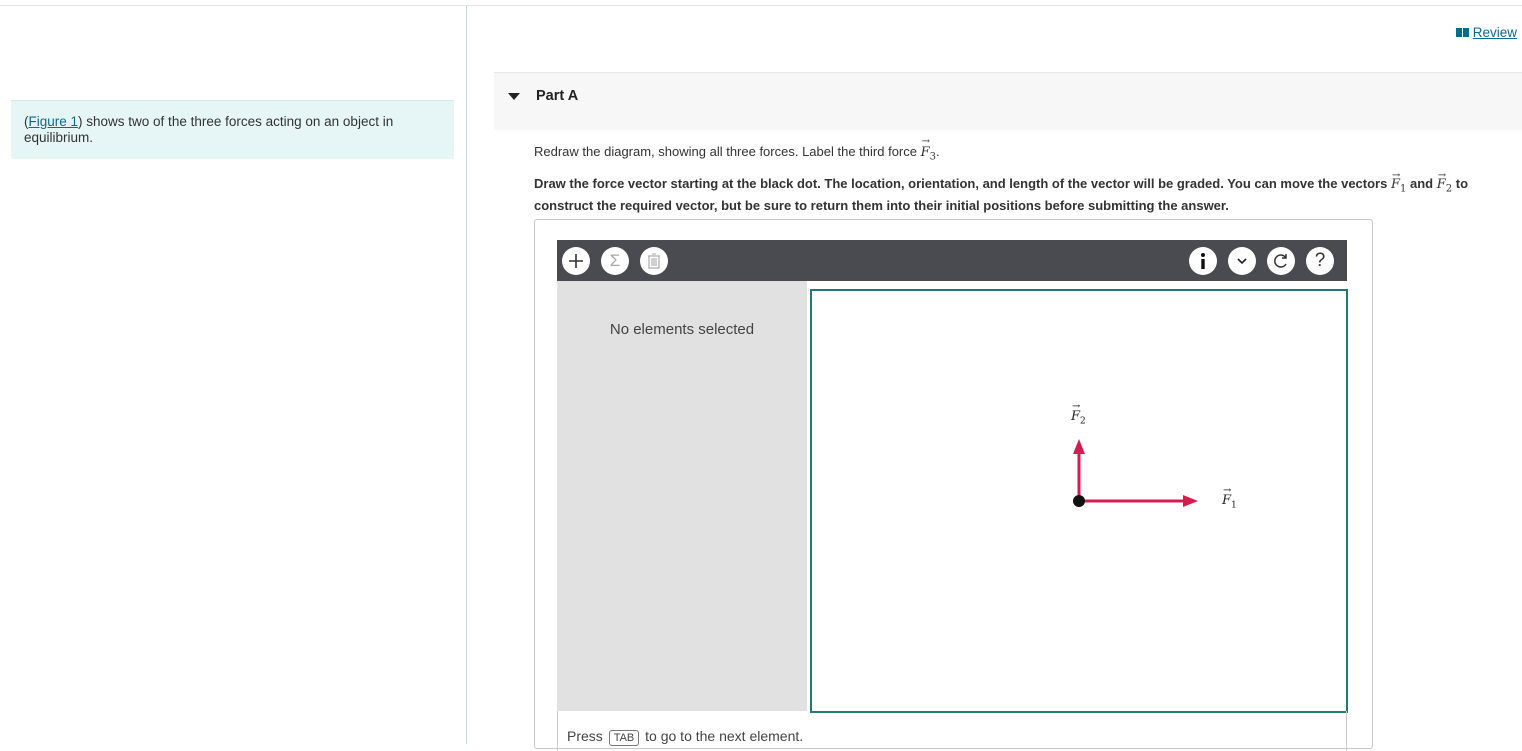 Image resolution: width=1522 pixels, height=751 pixels. Describe the element at coordinates (654, 261) in the screenshot. I see `trash-icon` at that location.